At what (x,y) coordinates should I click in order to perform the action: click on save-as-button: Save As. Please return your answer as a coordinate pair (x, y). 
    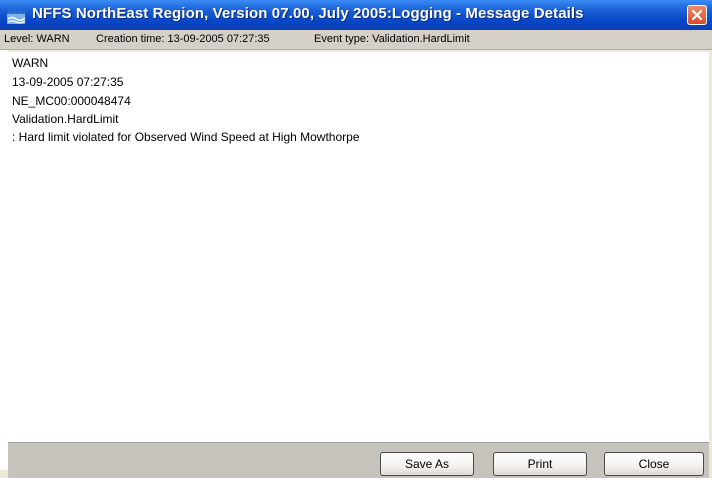
    Looking at the image, I should click on (427, 464).